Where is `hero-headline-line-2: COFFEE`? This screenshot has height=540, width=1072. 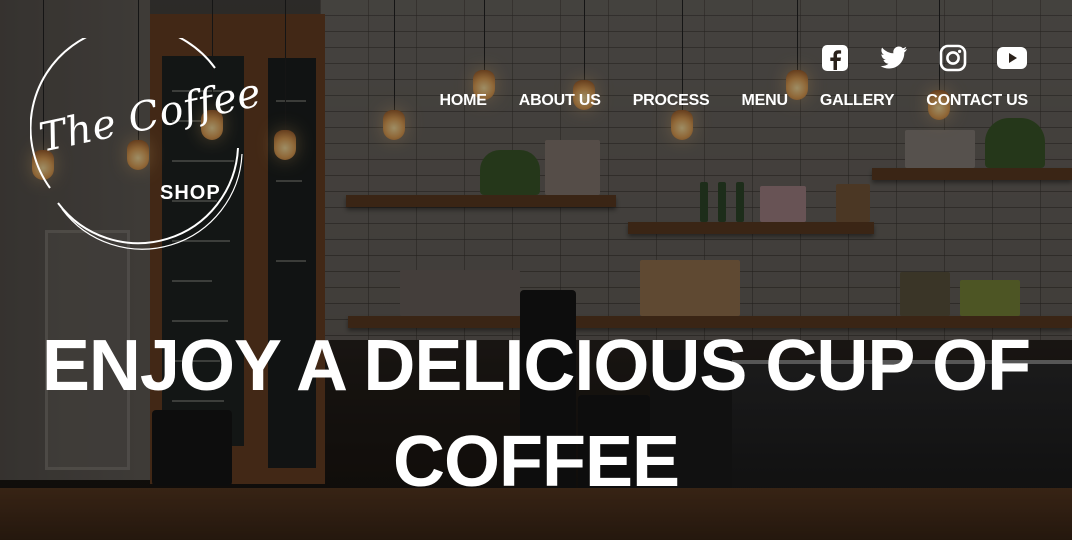
hero-headline-line-2: COFFEE is located at coordinates (536, 462).